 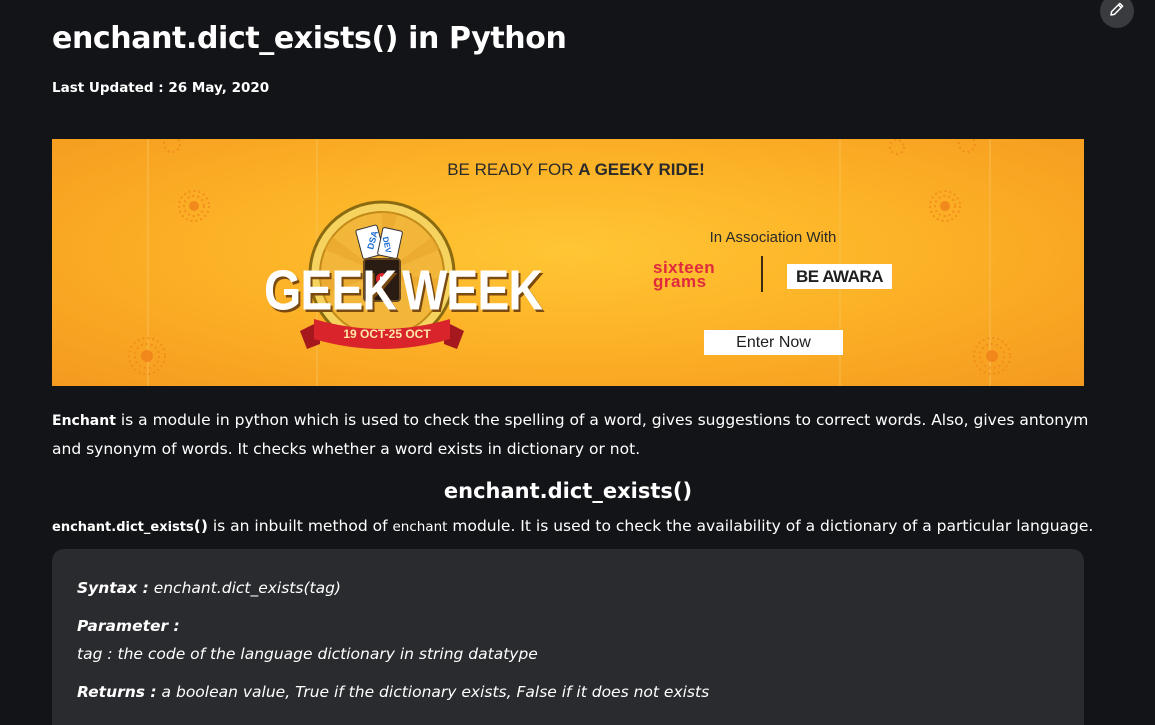 What do you see at coordinates (330, 291) in the screenshot?
I see `logo-word-geek: GEEK` at bounding box center [330, 291].